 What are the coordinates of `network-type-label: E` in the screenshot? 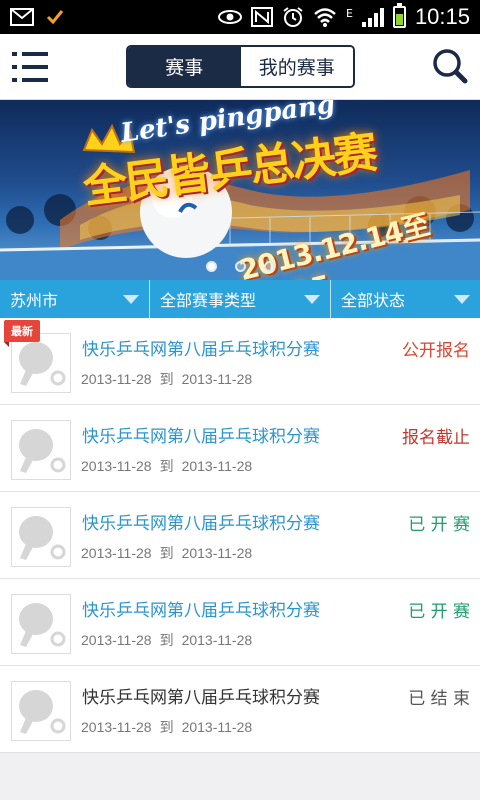 It's located at (349, 13).